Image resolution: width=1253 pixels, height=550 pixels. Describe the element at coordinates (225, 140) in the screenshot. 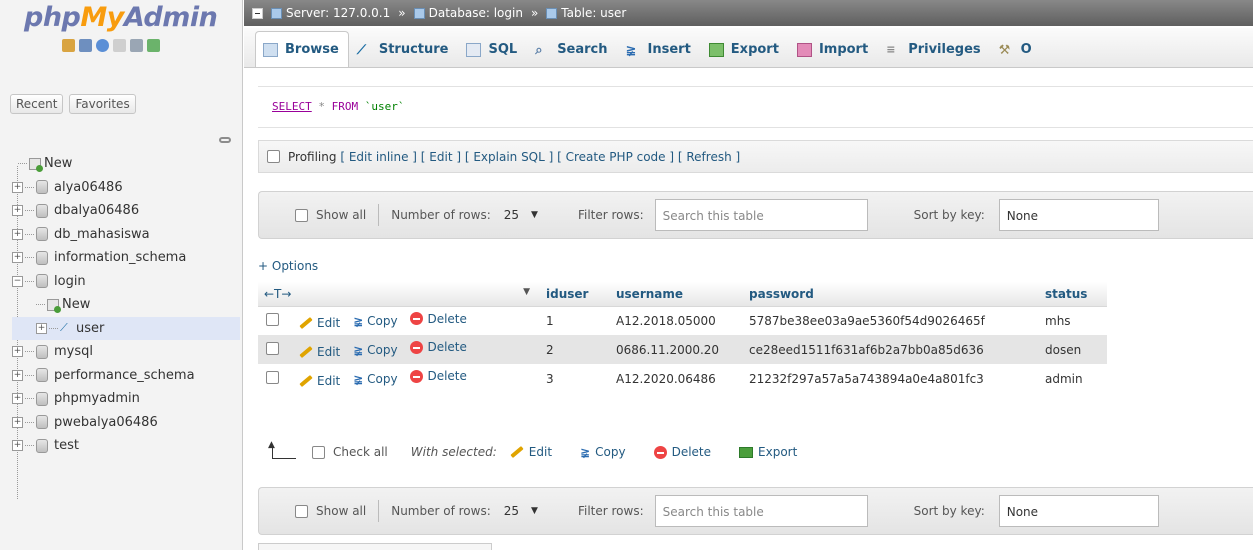

I see `link-with-main-panel-icon` at that location.